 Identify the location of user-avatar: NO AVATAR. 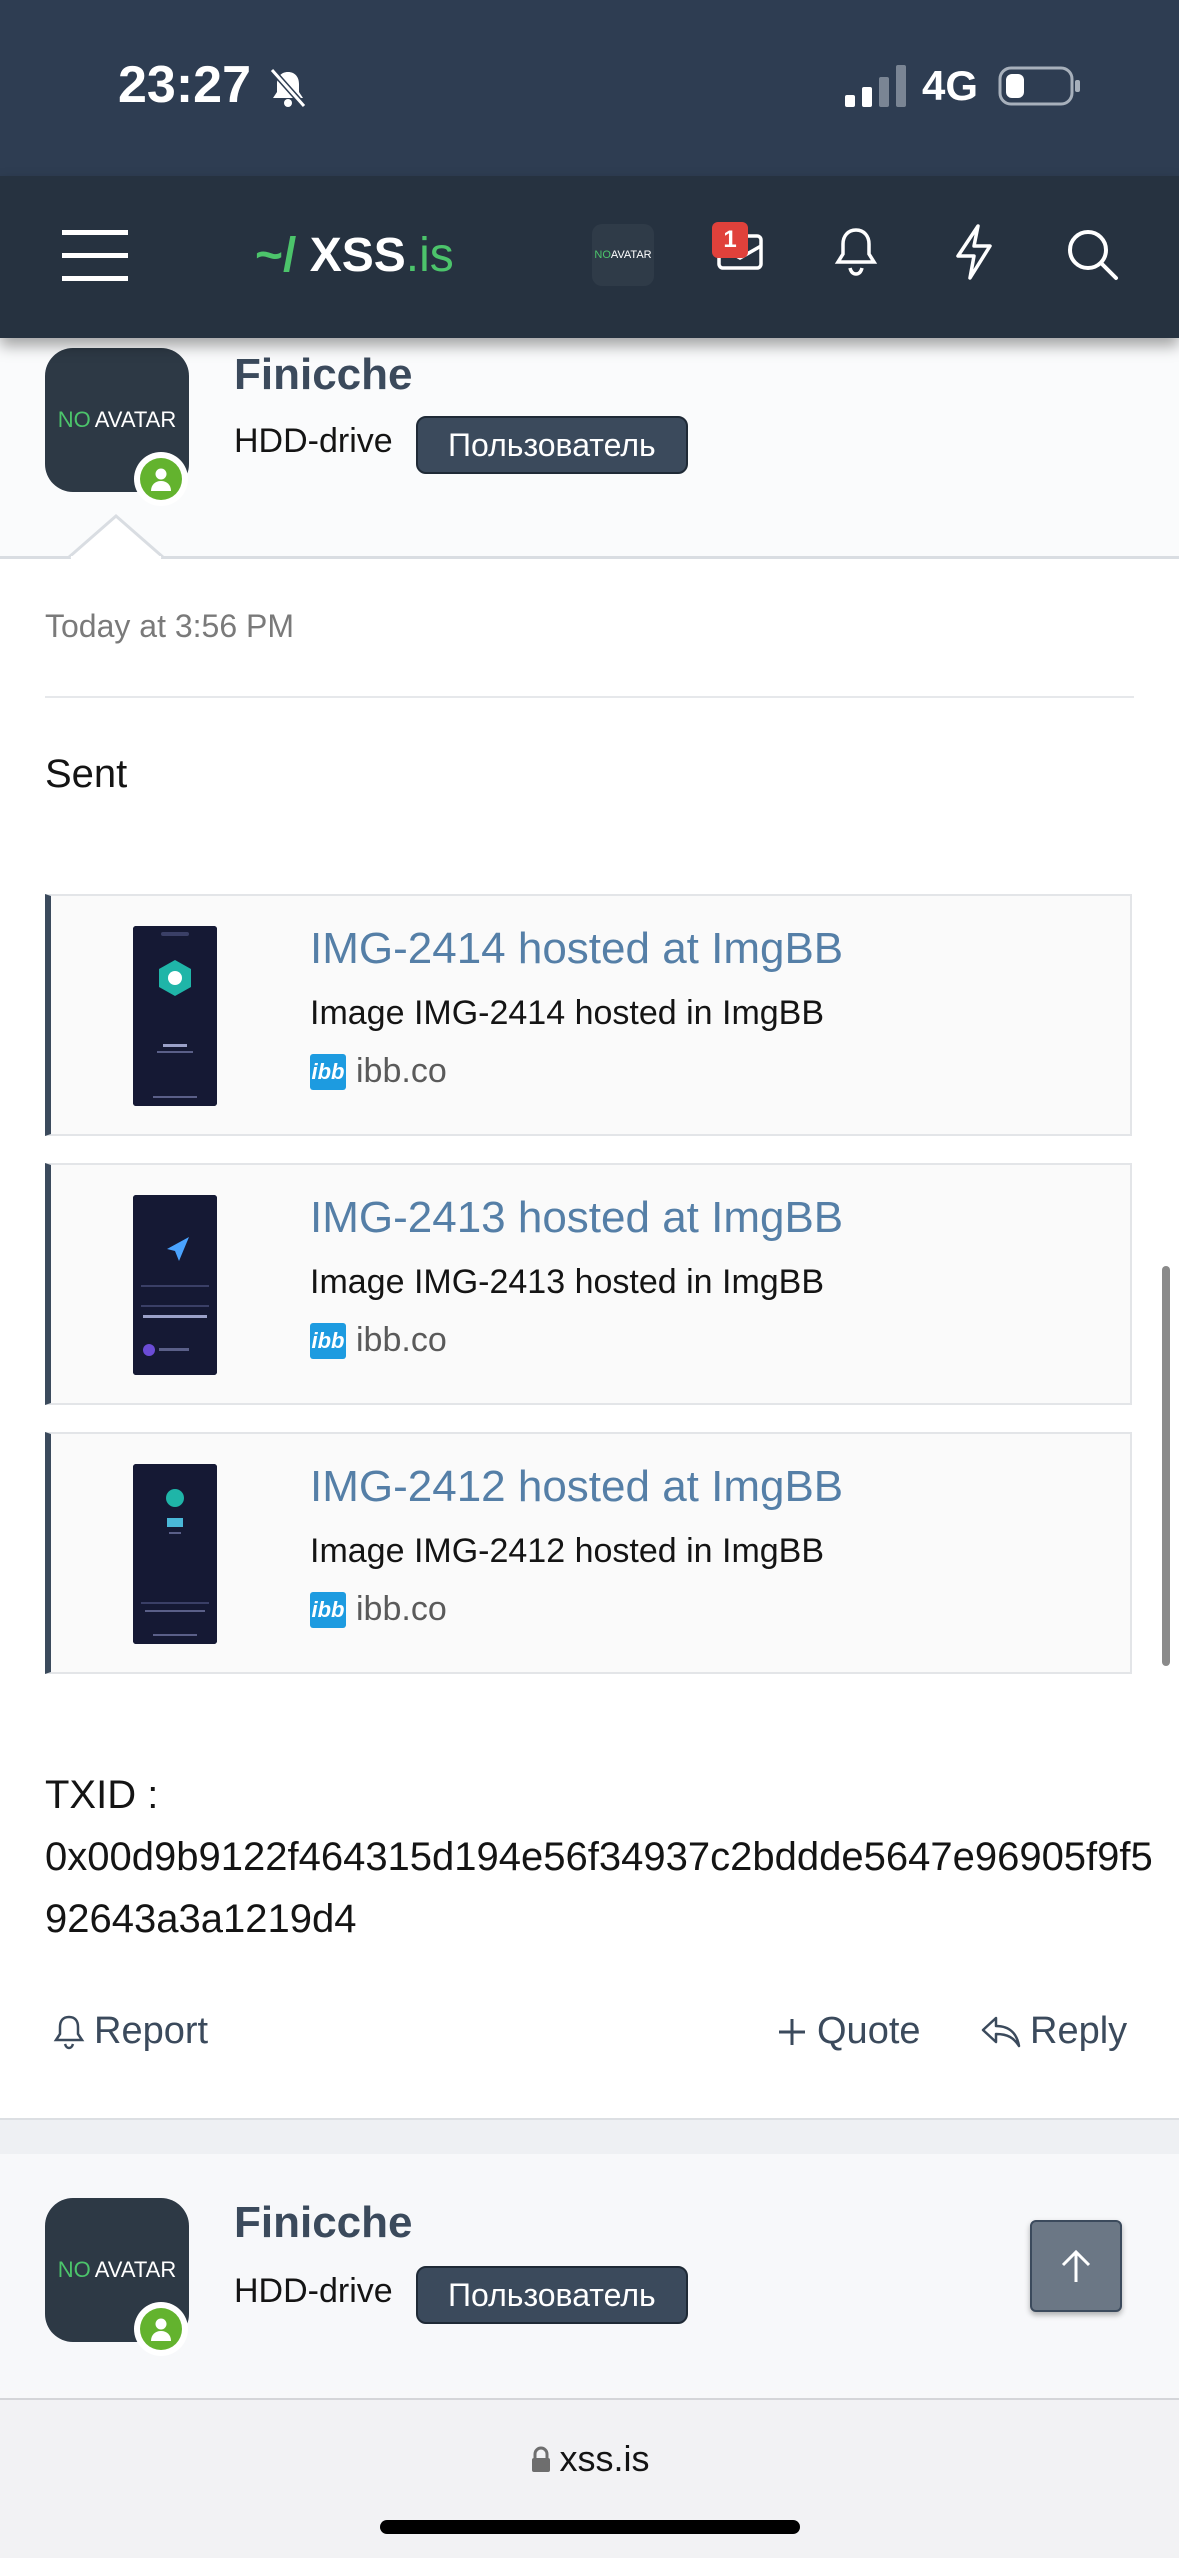
(623, 255).